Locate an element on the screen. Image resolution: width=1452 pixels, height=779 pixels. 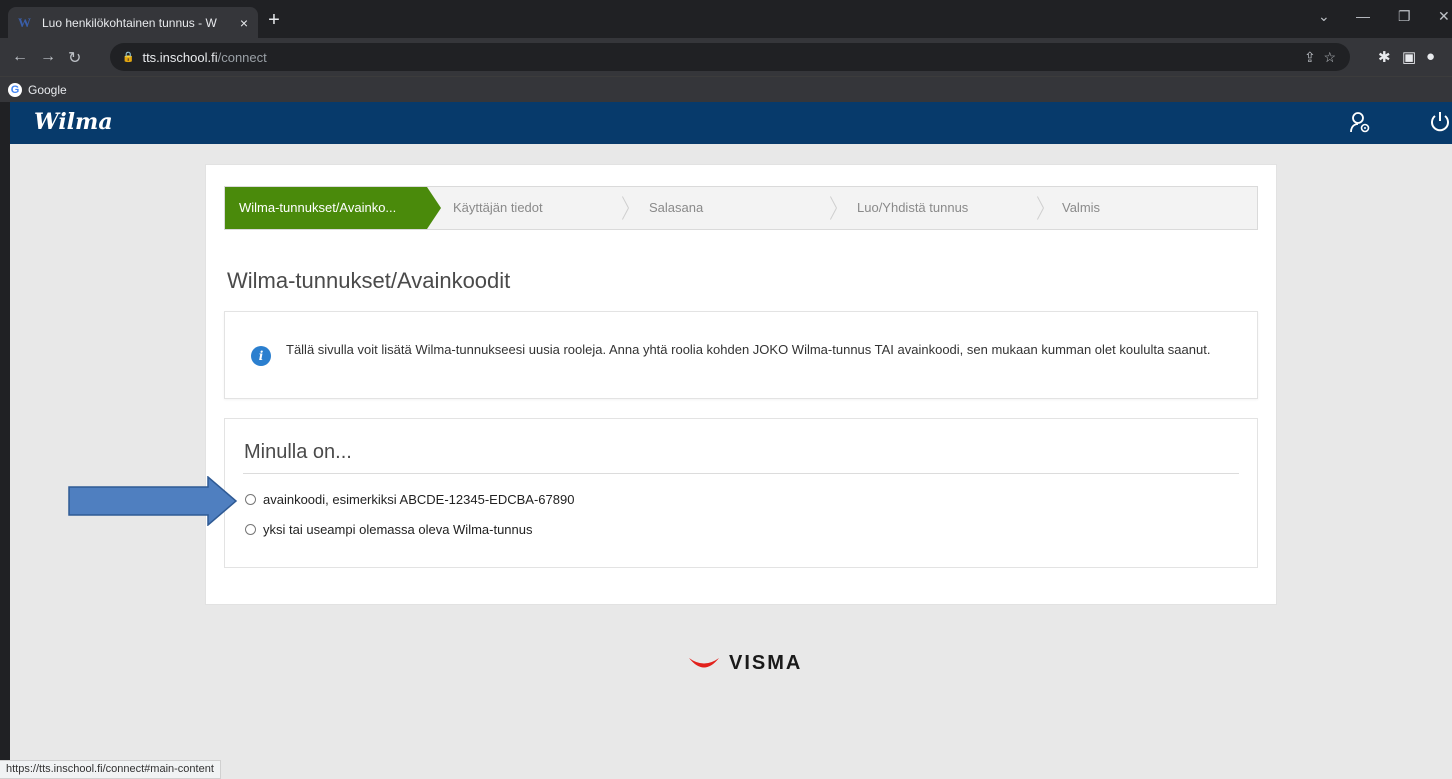
step-user-info: Käyttäjän tiedot is located at coordinates (531, 208).